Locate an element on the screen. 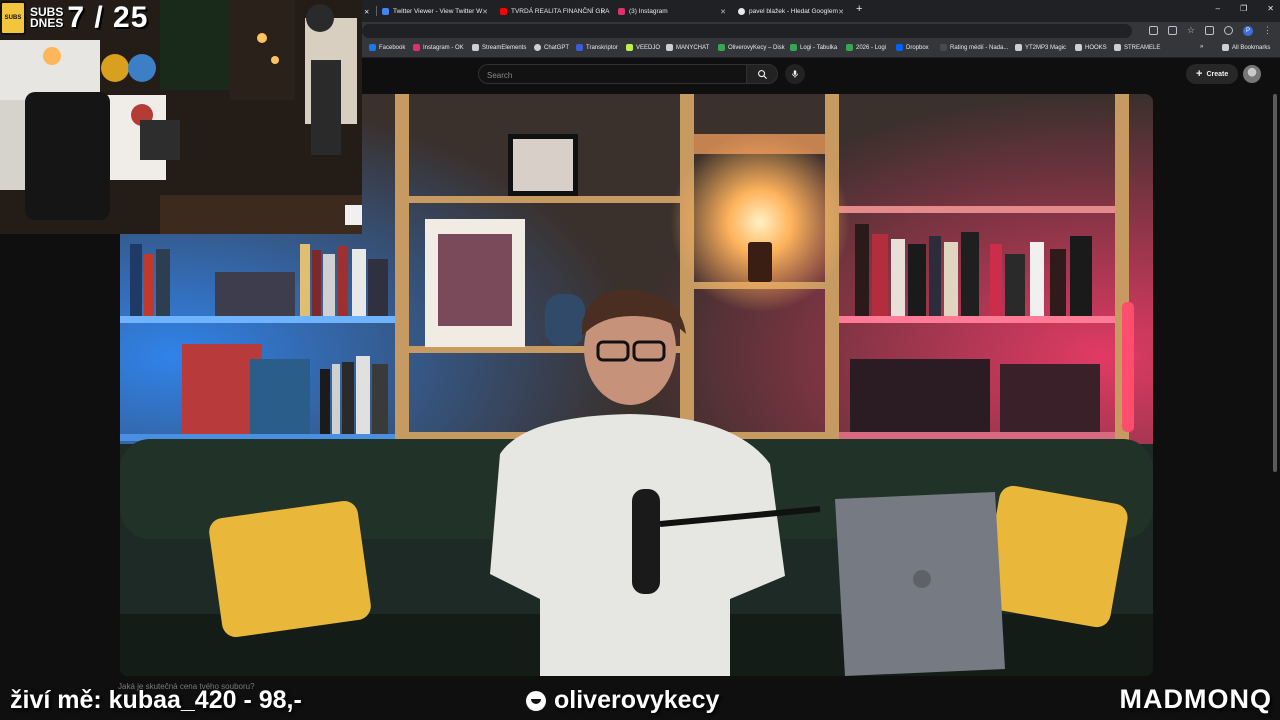 This screenshot has height=720, width=1280. bookmark-label: MANYCHAT is located at coordinates (693, 47).